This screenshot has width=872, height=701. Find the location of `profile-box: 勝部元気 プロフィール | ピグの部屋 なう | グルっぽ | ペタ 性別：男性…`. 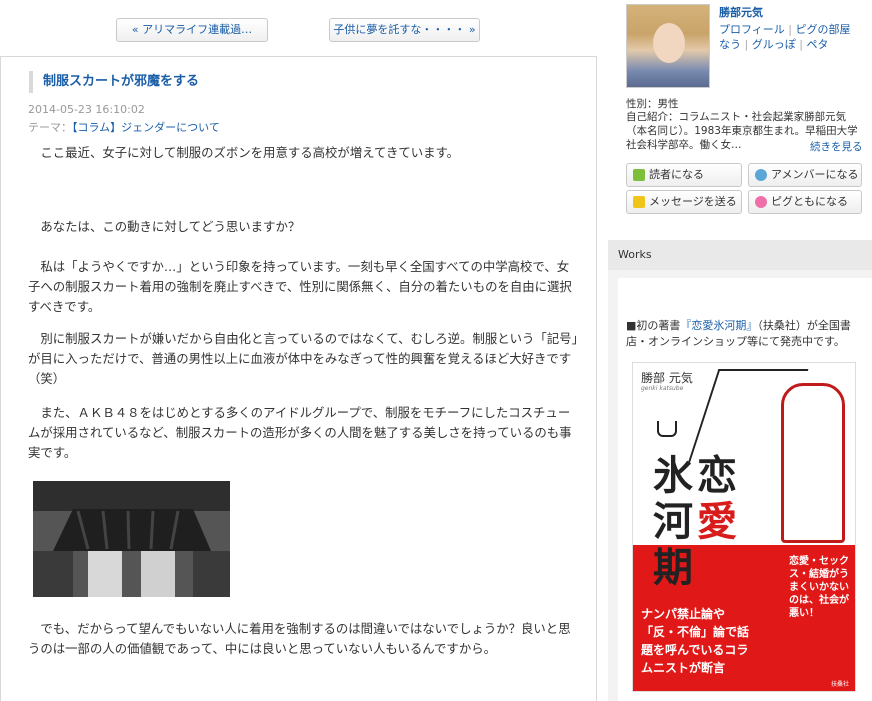

profile-box: 勝部元気 プロフィール | ピグの部屋 なう | グルっぽ | ペタ 性別：男性… is located at coordinates (740, 114).